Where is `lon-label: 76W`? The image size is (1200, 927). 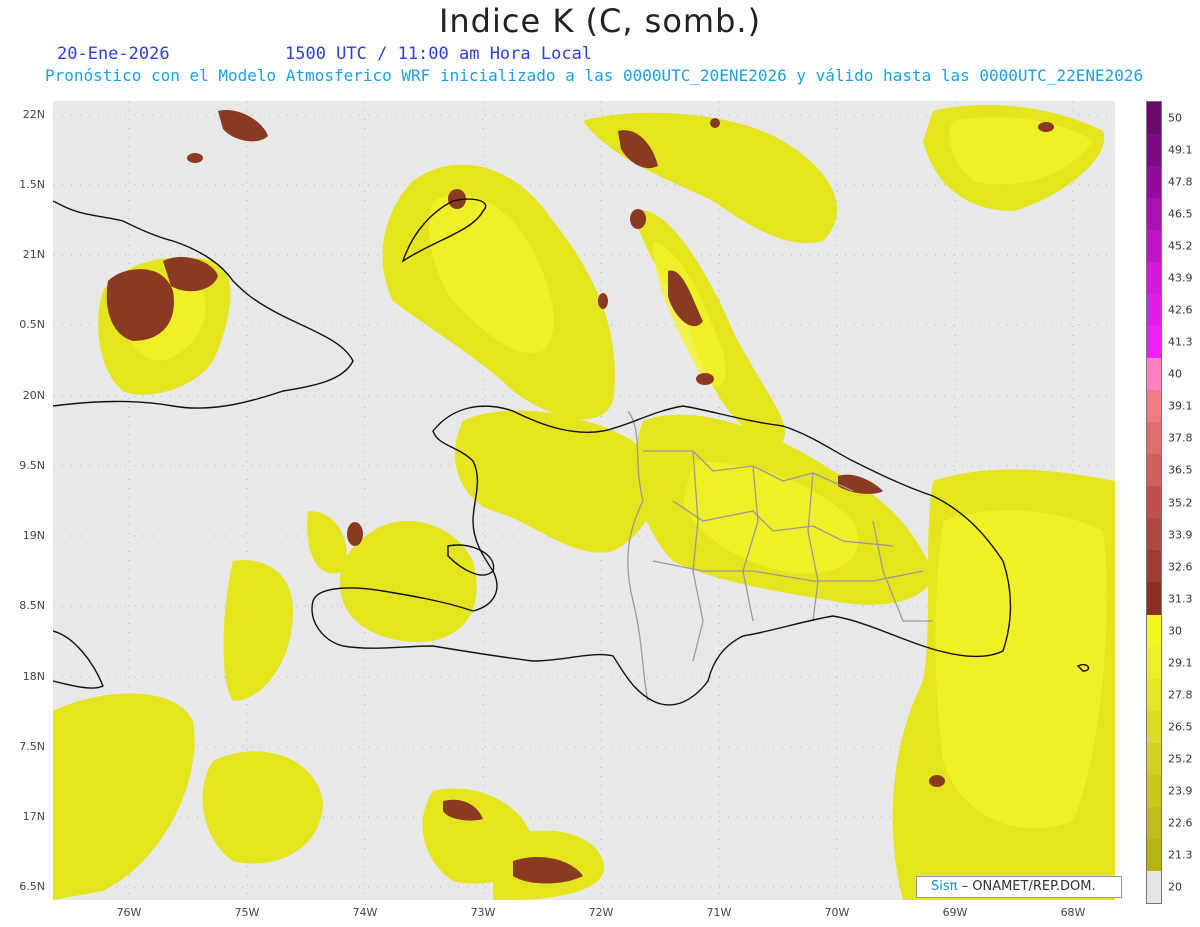 lon-label: 76W is located at coordinates (129, 912).